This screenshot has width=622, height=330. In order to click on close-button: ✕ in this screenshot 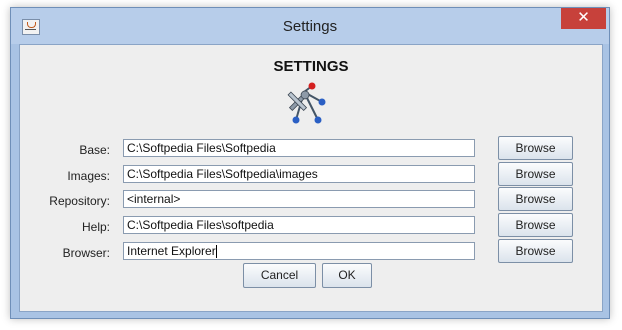, I will do `click(583, 18)`.